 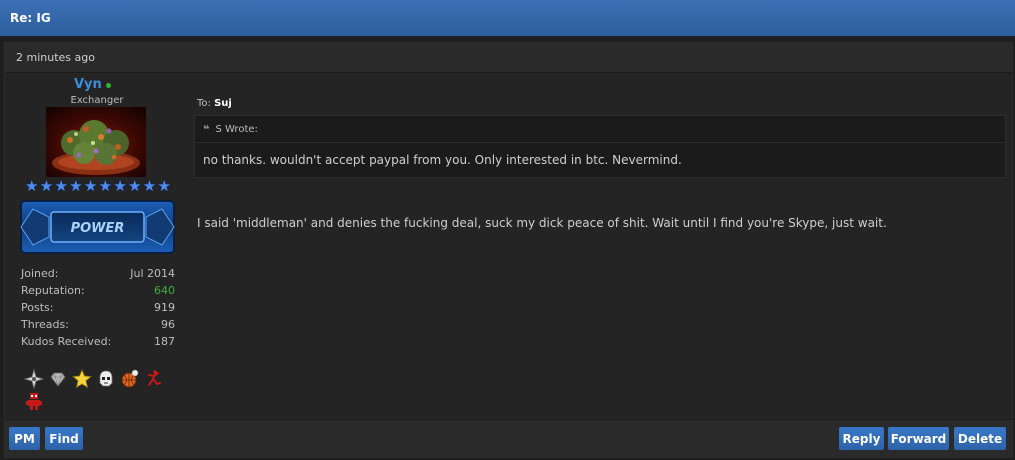 I want to click on gold-star-icon, so click(x=82, y=379).